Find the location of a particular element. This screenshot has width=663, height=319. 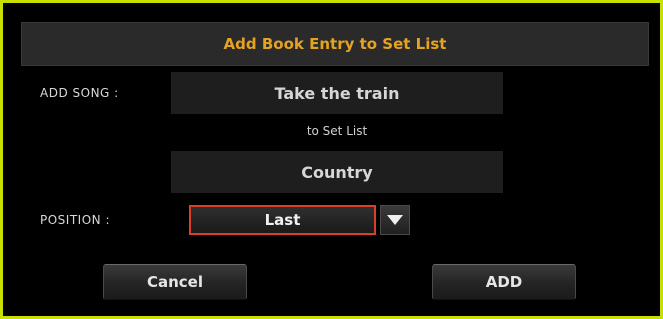

cancel-button-label: Cancel is located at coordinates (174, 282).